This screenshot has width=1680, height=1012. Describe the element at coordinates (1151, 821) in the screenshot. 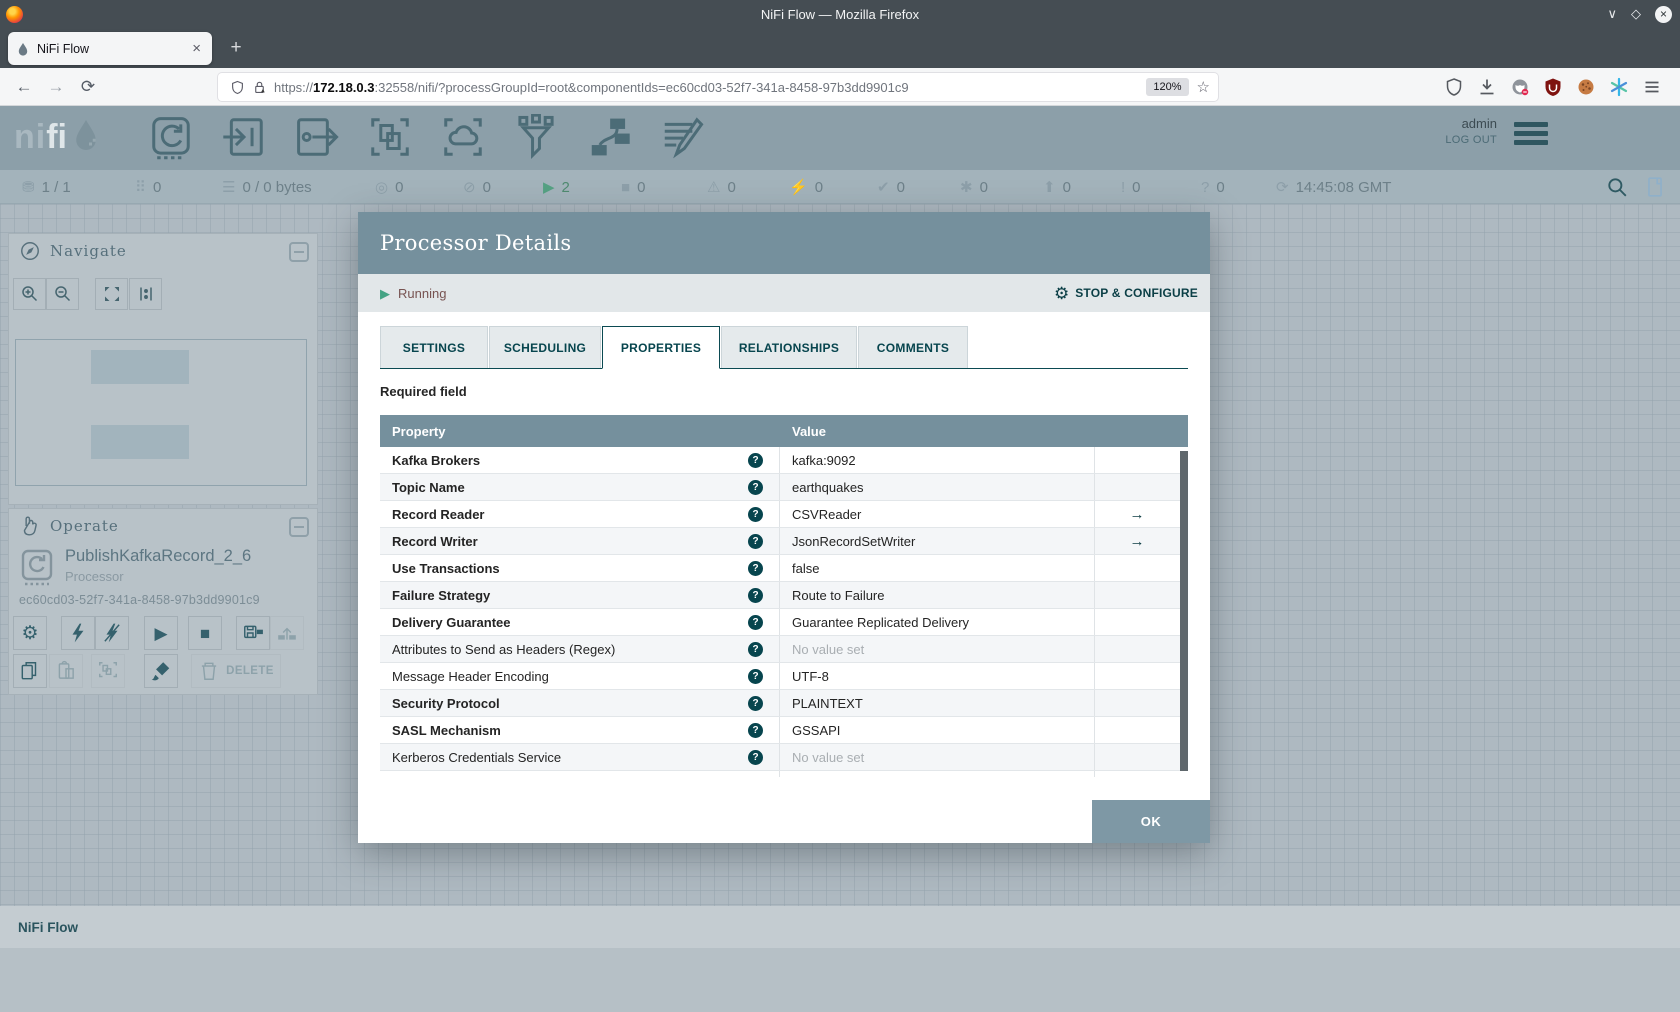

I see `ok-button: OK` at that location.